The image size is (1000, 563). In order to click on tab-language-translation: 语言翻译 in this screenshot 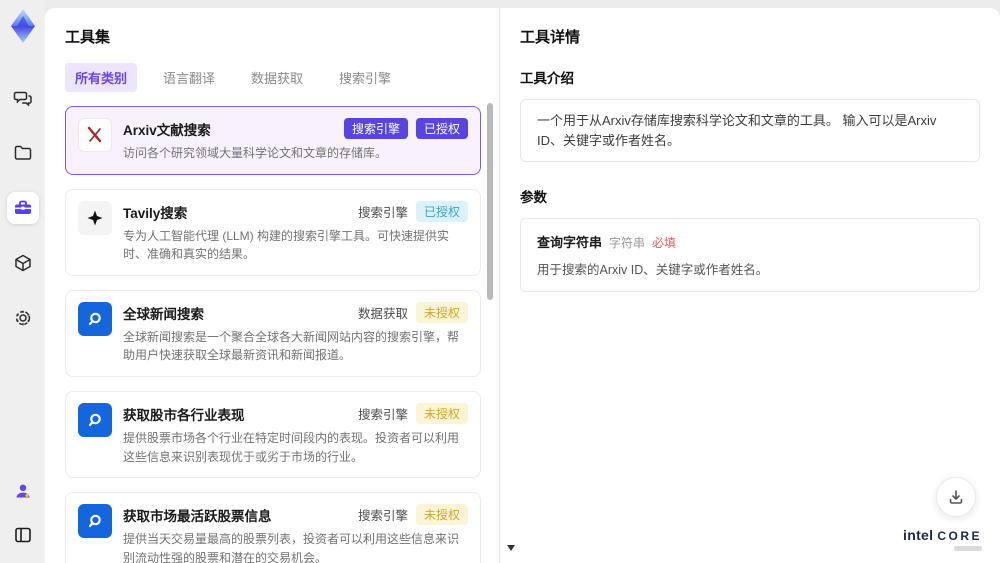, I will do `click(189, 77)`.